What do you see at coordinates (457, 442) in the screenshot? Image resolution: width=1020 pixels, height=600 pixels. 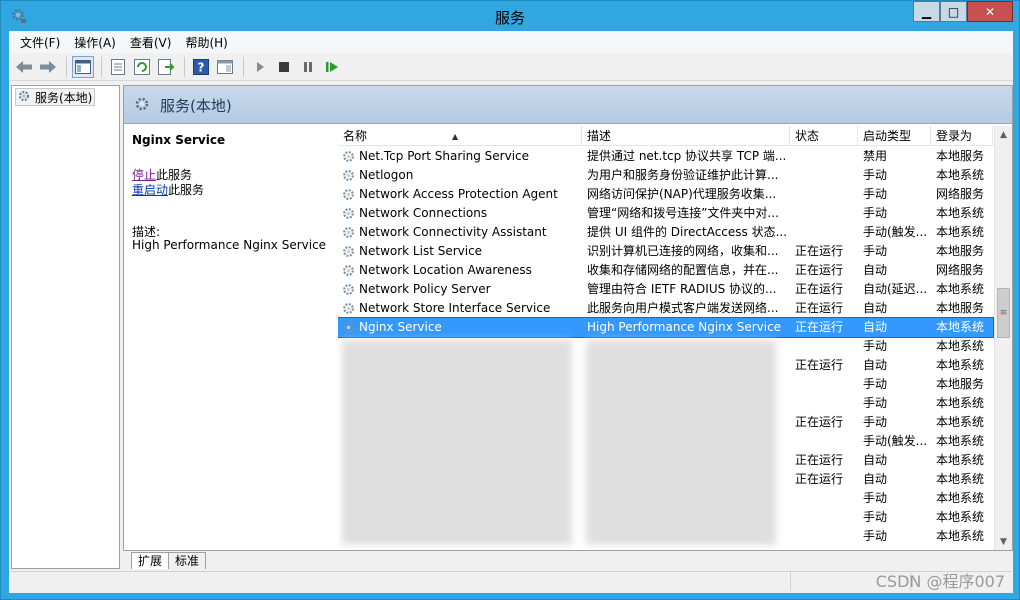 I see `redacted-area` at bounding box center [457, 442].